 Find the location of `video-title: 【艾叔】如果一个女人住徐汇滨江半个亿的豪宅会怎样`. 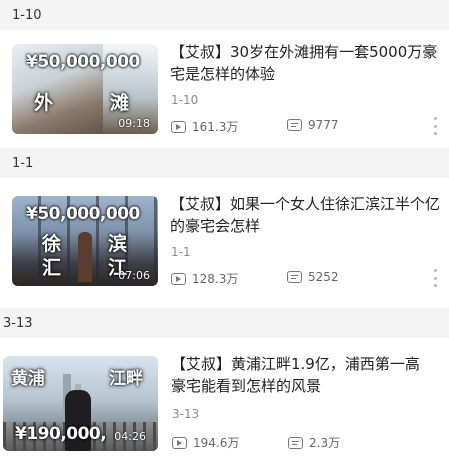

video-title: 【艾叔】如果一个女人住徐汇滨江半个亿的豪宅会怎样 is located at coordinates (305, 215).